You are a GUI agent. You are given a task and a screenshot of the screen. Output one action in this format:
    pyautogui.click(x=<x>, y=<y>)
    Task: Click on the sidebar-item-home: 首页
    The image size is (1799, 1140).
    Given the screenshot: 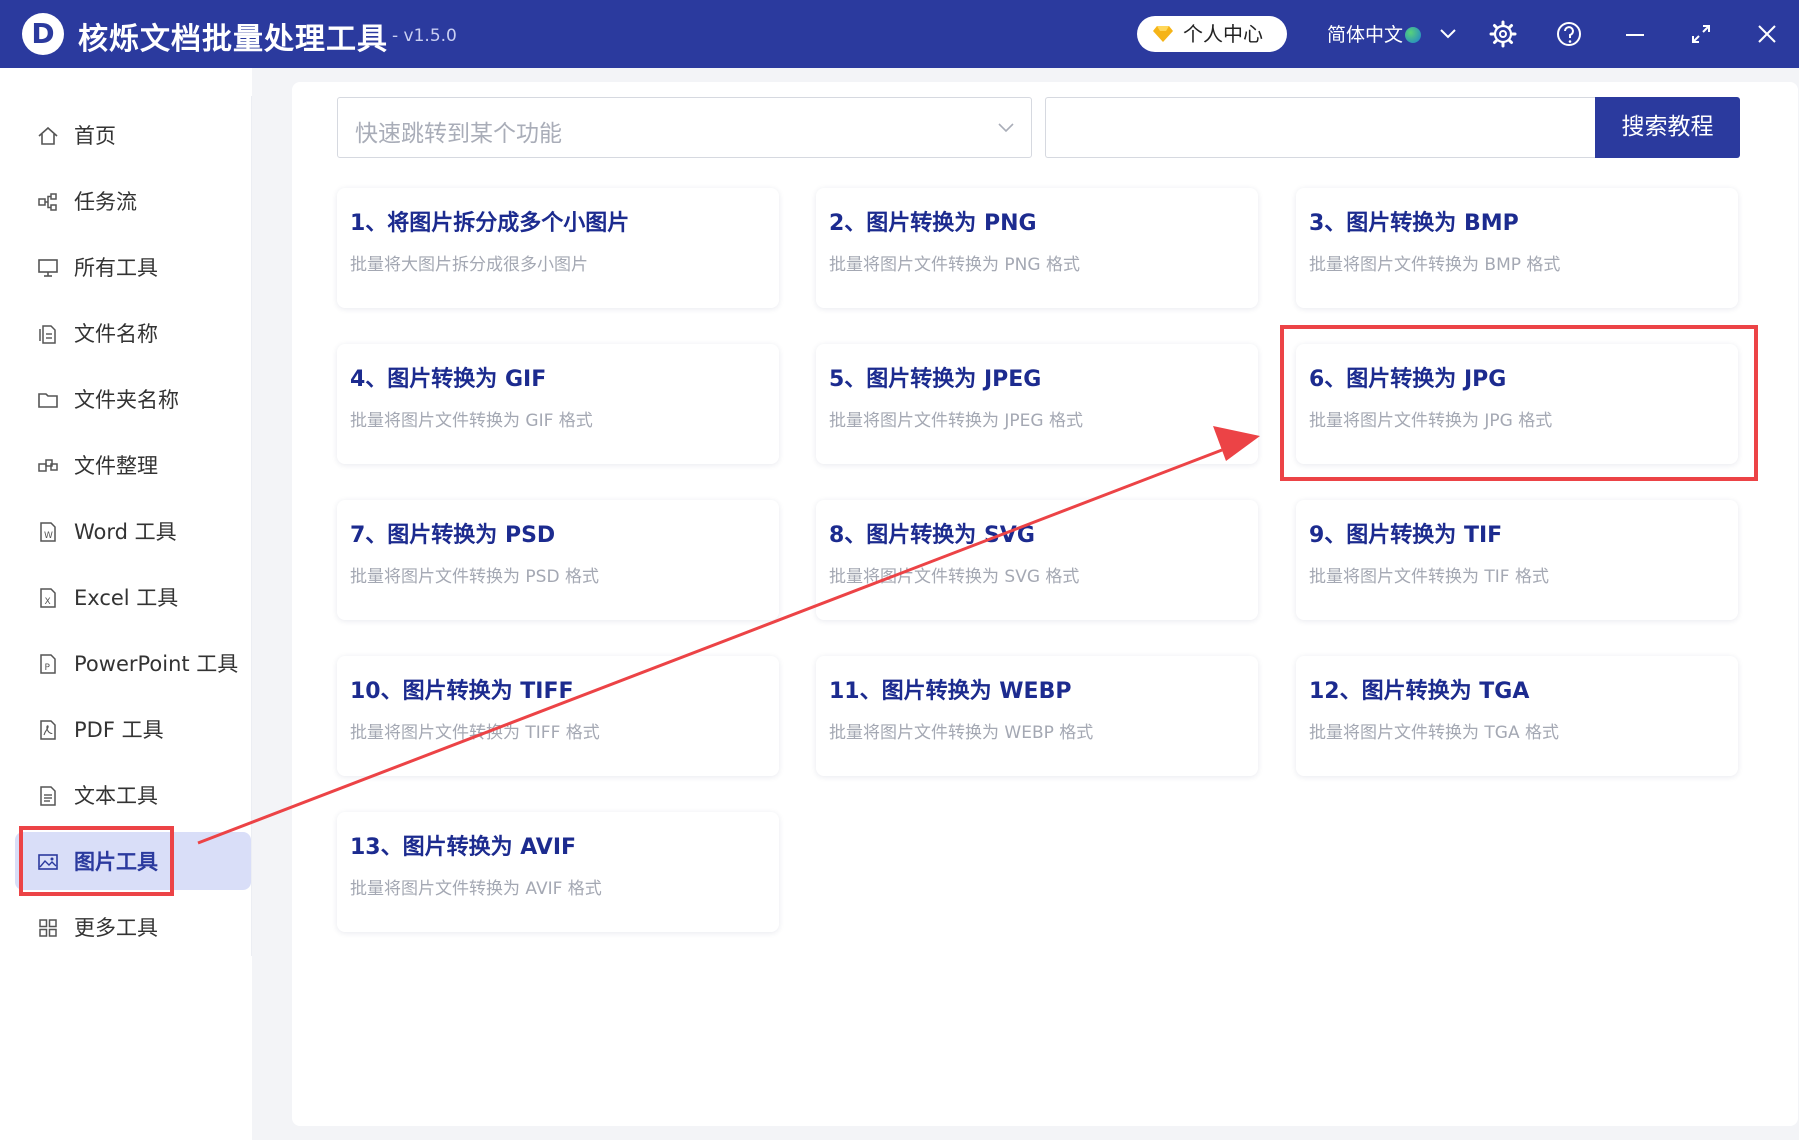 What is the action you would take?
    pyautogui.click(x=133, y=135)
    